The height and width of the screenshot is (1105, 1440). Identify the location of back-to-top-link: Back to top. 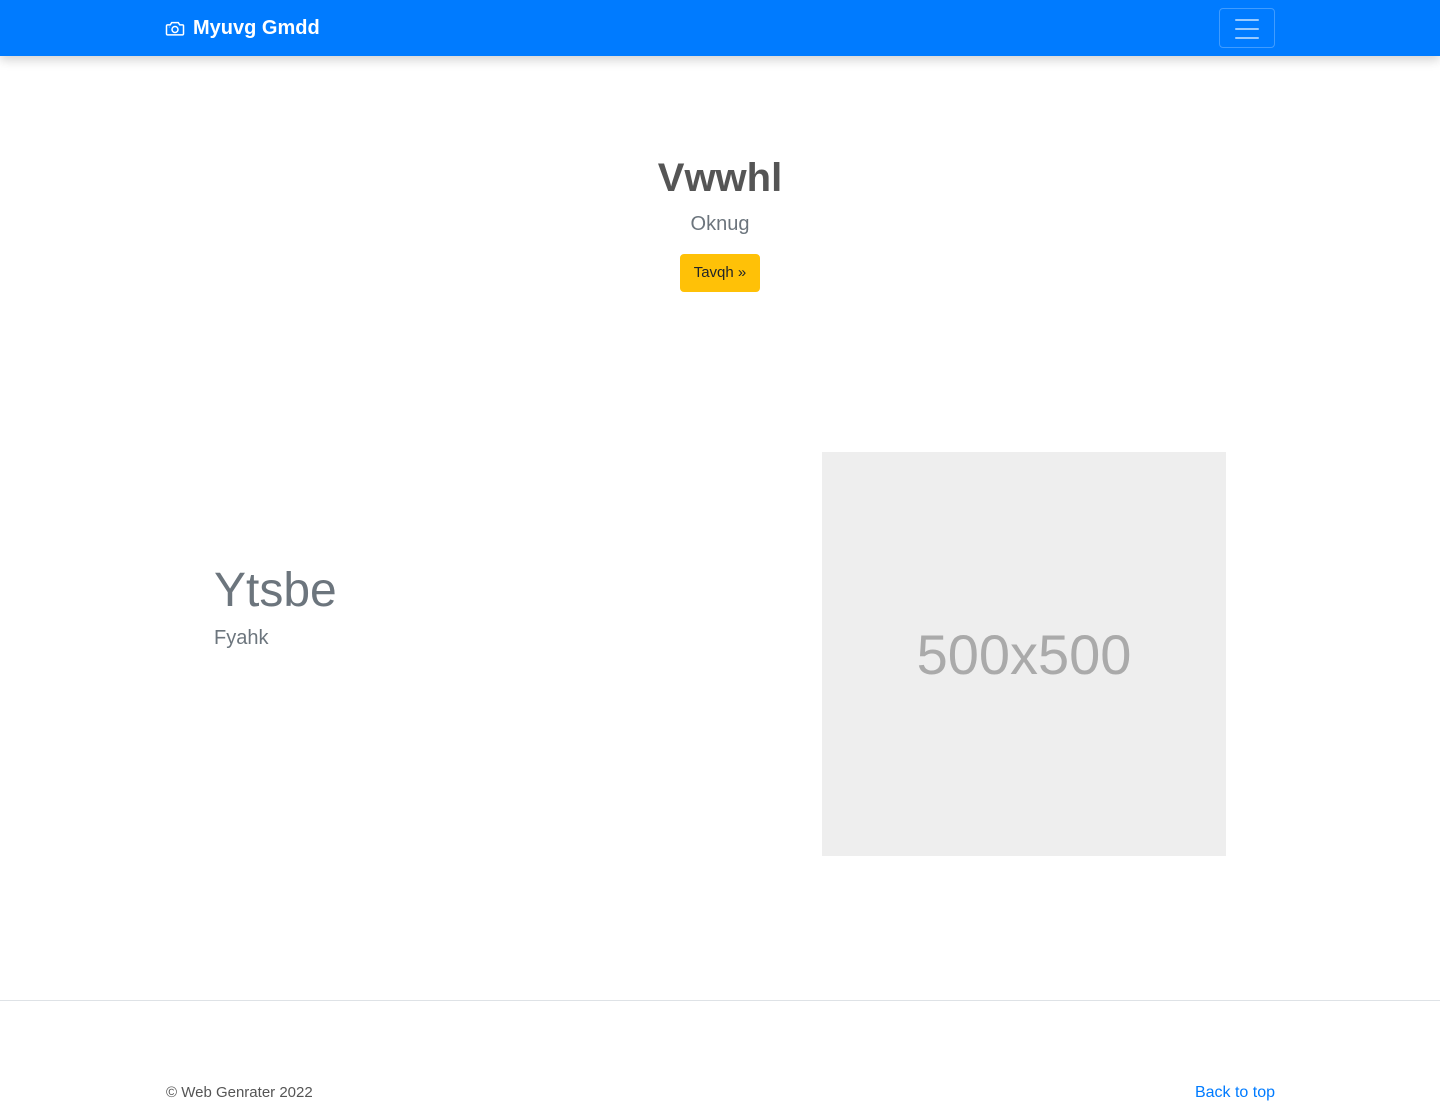
(1235, 1093).